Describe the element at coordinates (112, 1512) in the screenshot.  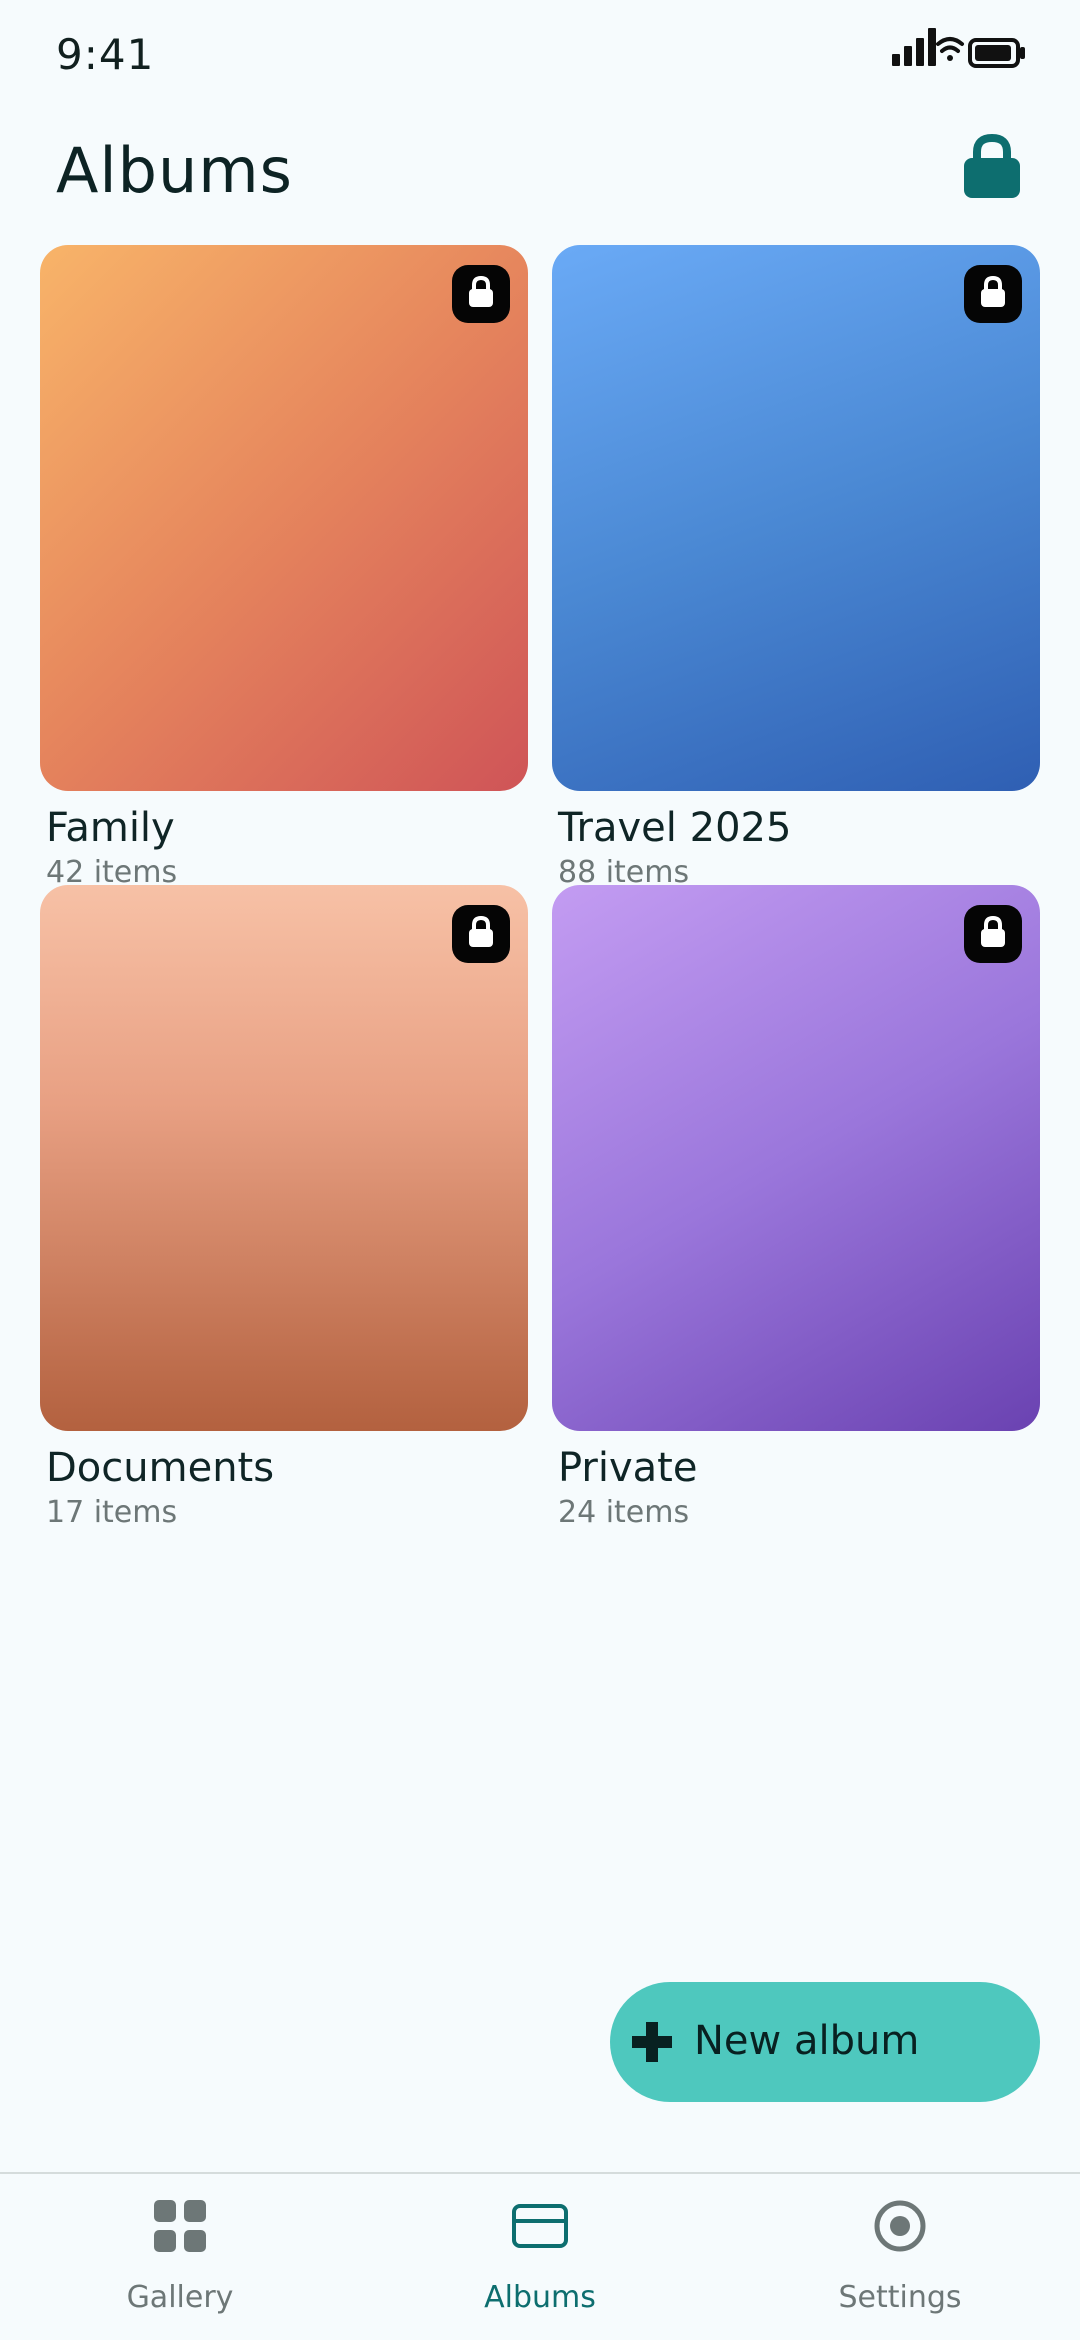
I see `album-count: 17 items` at that location.